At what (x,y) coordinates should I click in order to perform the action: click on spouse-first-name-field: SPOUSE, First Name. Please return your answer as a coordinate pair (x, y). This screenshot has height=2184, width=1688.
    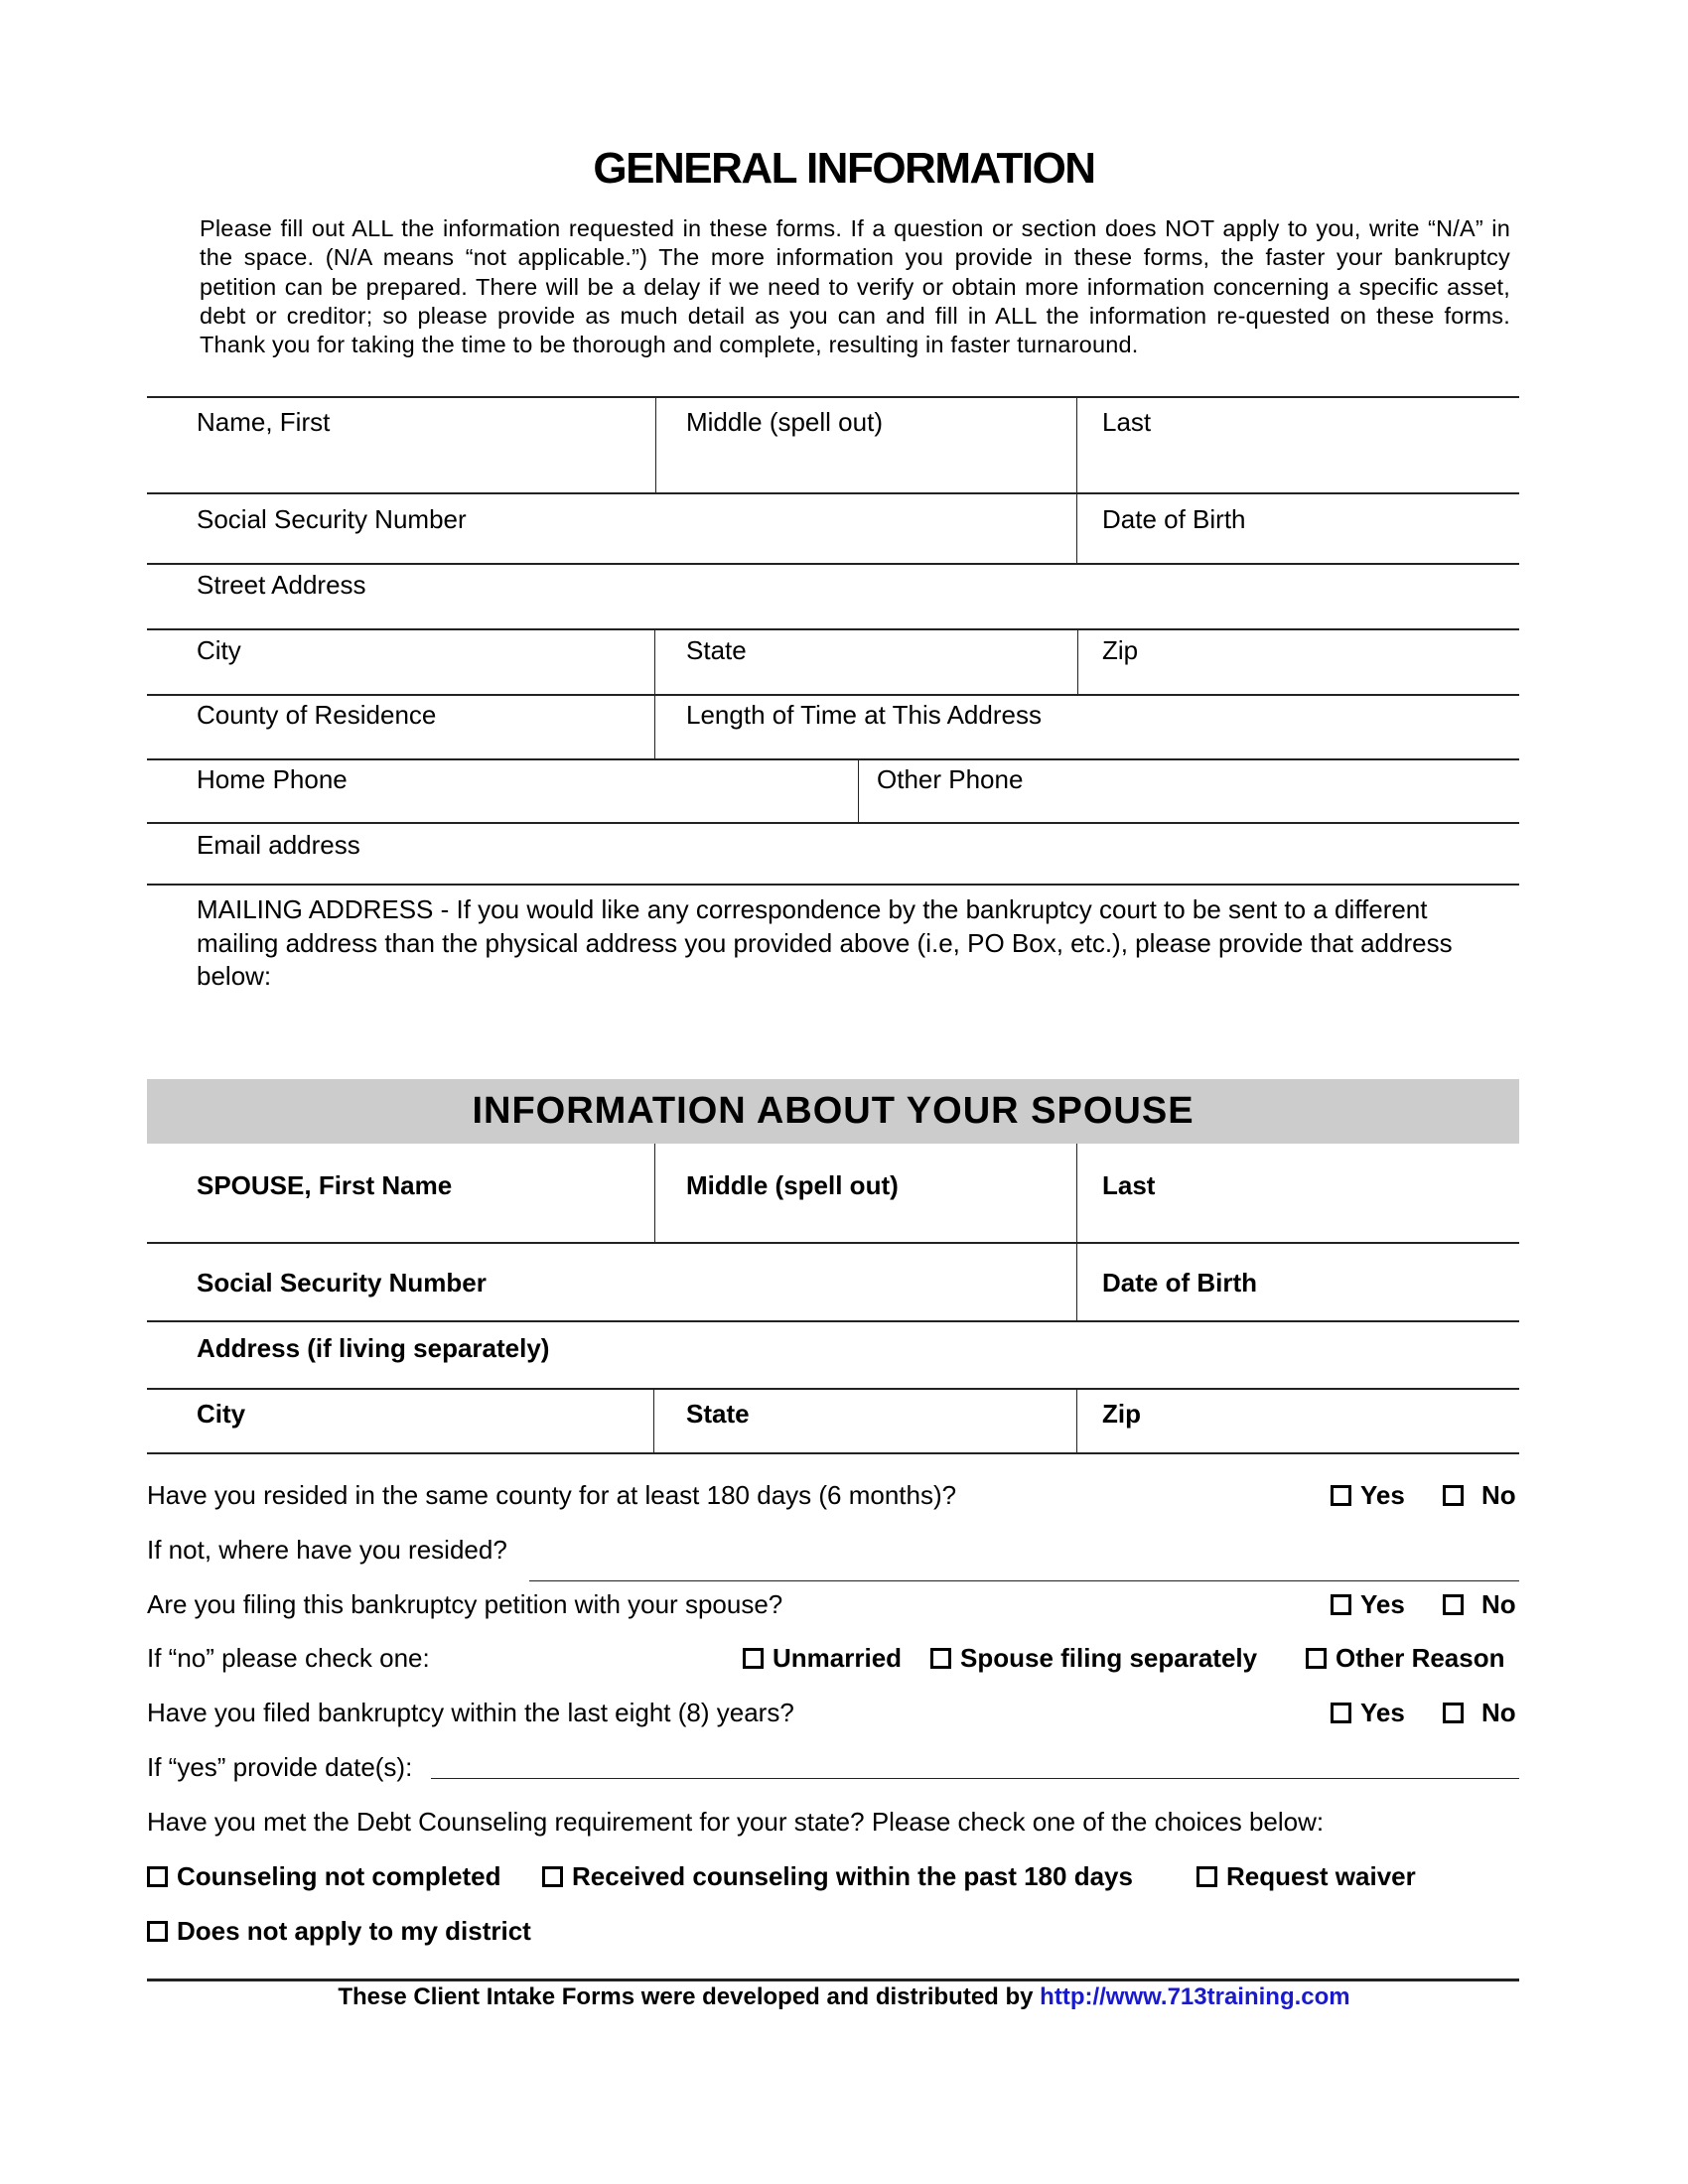
    Looking at the image, I should click on (324, 1185).